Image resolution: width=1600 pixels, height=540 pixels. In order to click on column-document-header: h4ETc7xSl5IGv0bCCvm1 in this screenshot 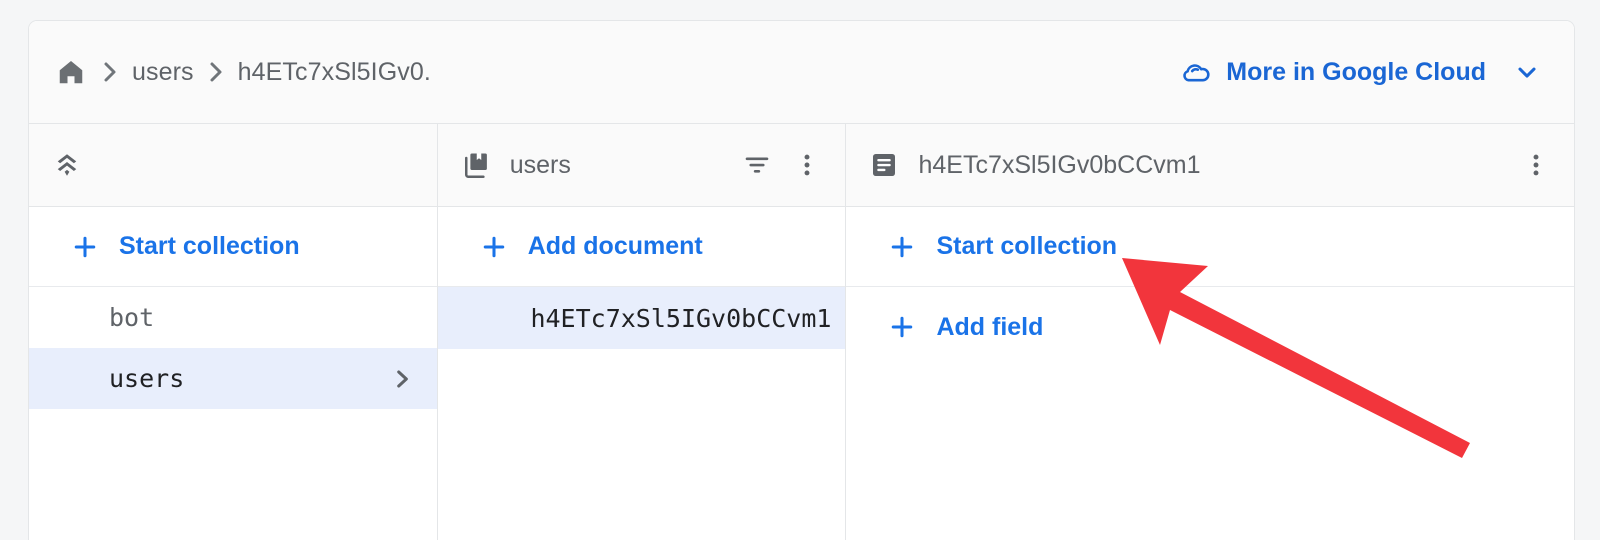, I will do `click(1210, 165)`.